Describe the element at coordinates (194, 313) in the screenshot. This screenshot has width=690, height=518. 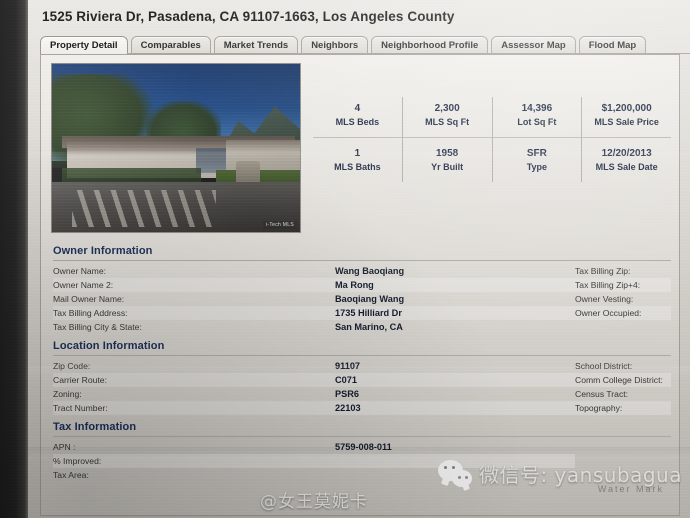
I see `field-row: Tax Billing Address:` at that location.